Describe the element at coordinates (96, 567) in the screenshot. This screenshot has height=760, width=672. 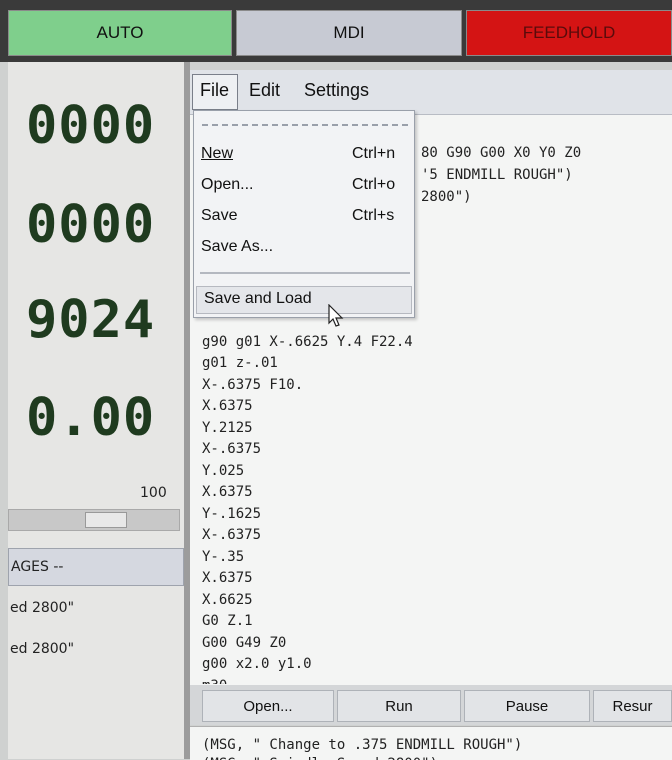
I see `messages-header: AGES --` at that location.